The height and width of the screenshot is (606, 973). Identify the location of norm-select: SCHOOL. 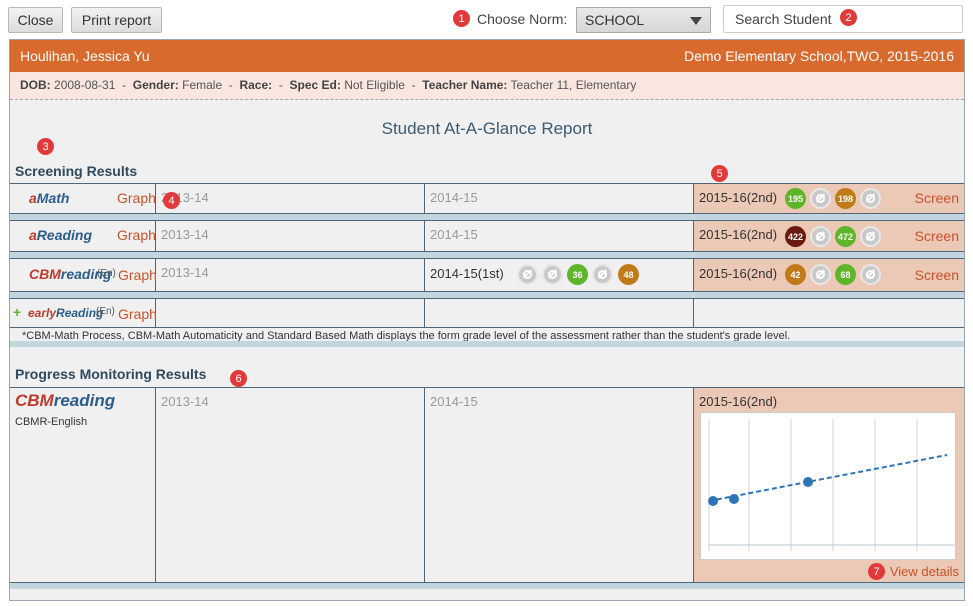
(643, 20).